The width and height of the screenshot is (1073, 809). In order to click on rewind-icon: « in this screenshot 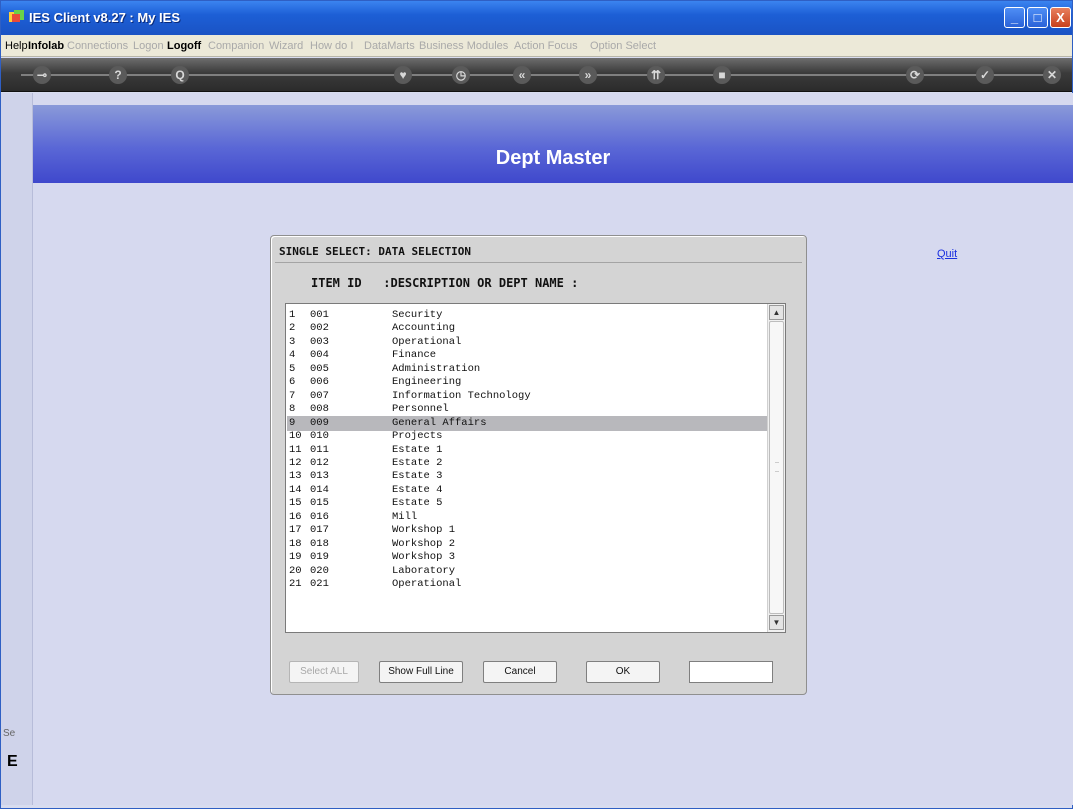, I will do `click(522, 75)`.